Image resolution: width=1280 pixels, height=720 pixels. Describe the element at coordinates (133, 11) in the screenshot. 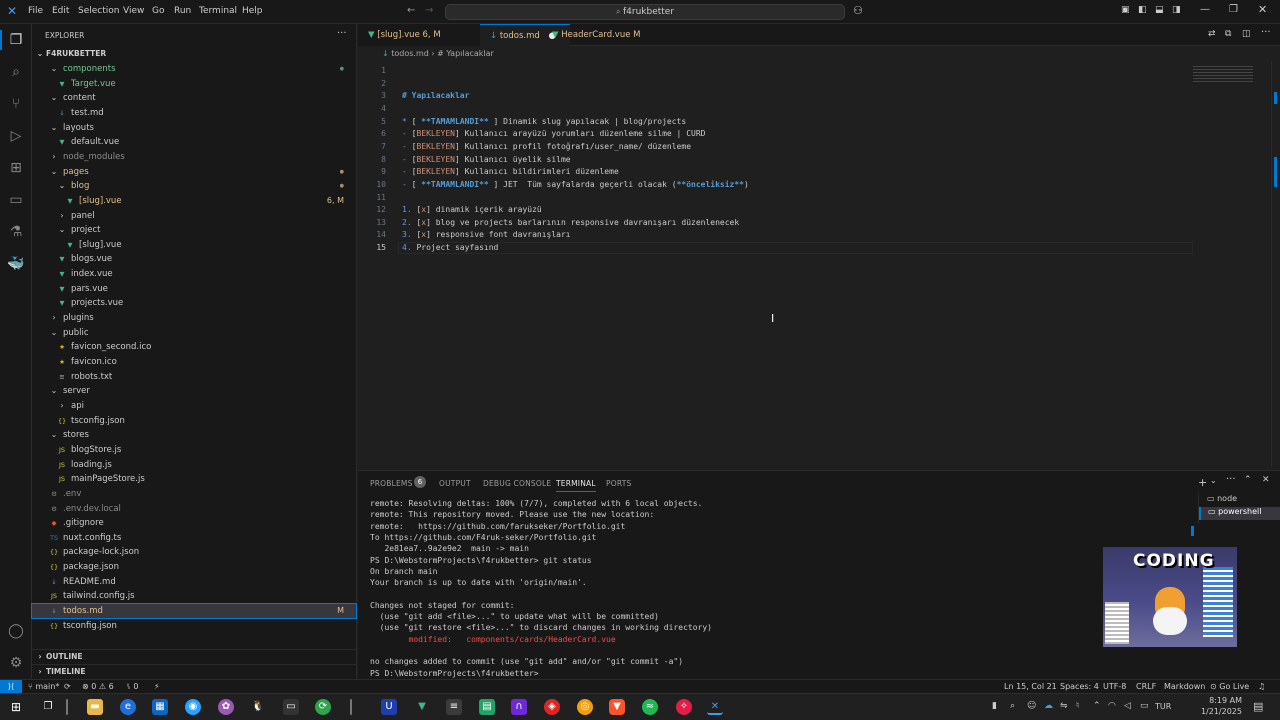

I see `menu-view: View` at that location.